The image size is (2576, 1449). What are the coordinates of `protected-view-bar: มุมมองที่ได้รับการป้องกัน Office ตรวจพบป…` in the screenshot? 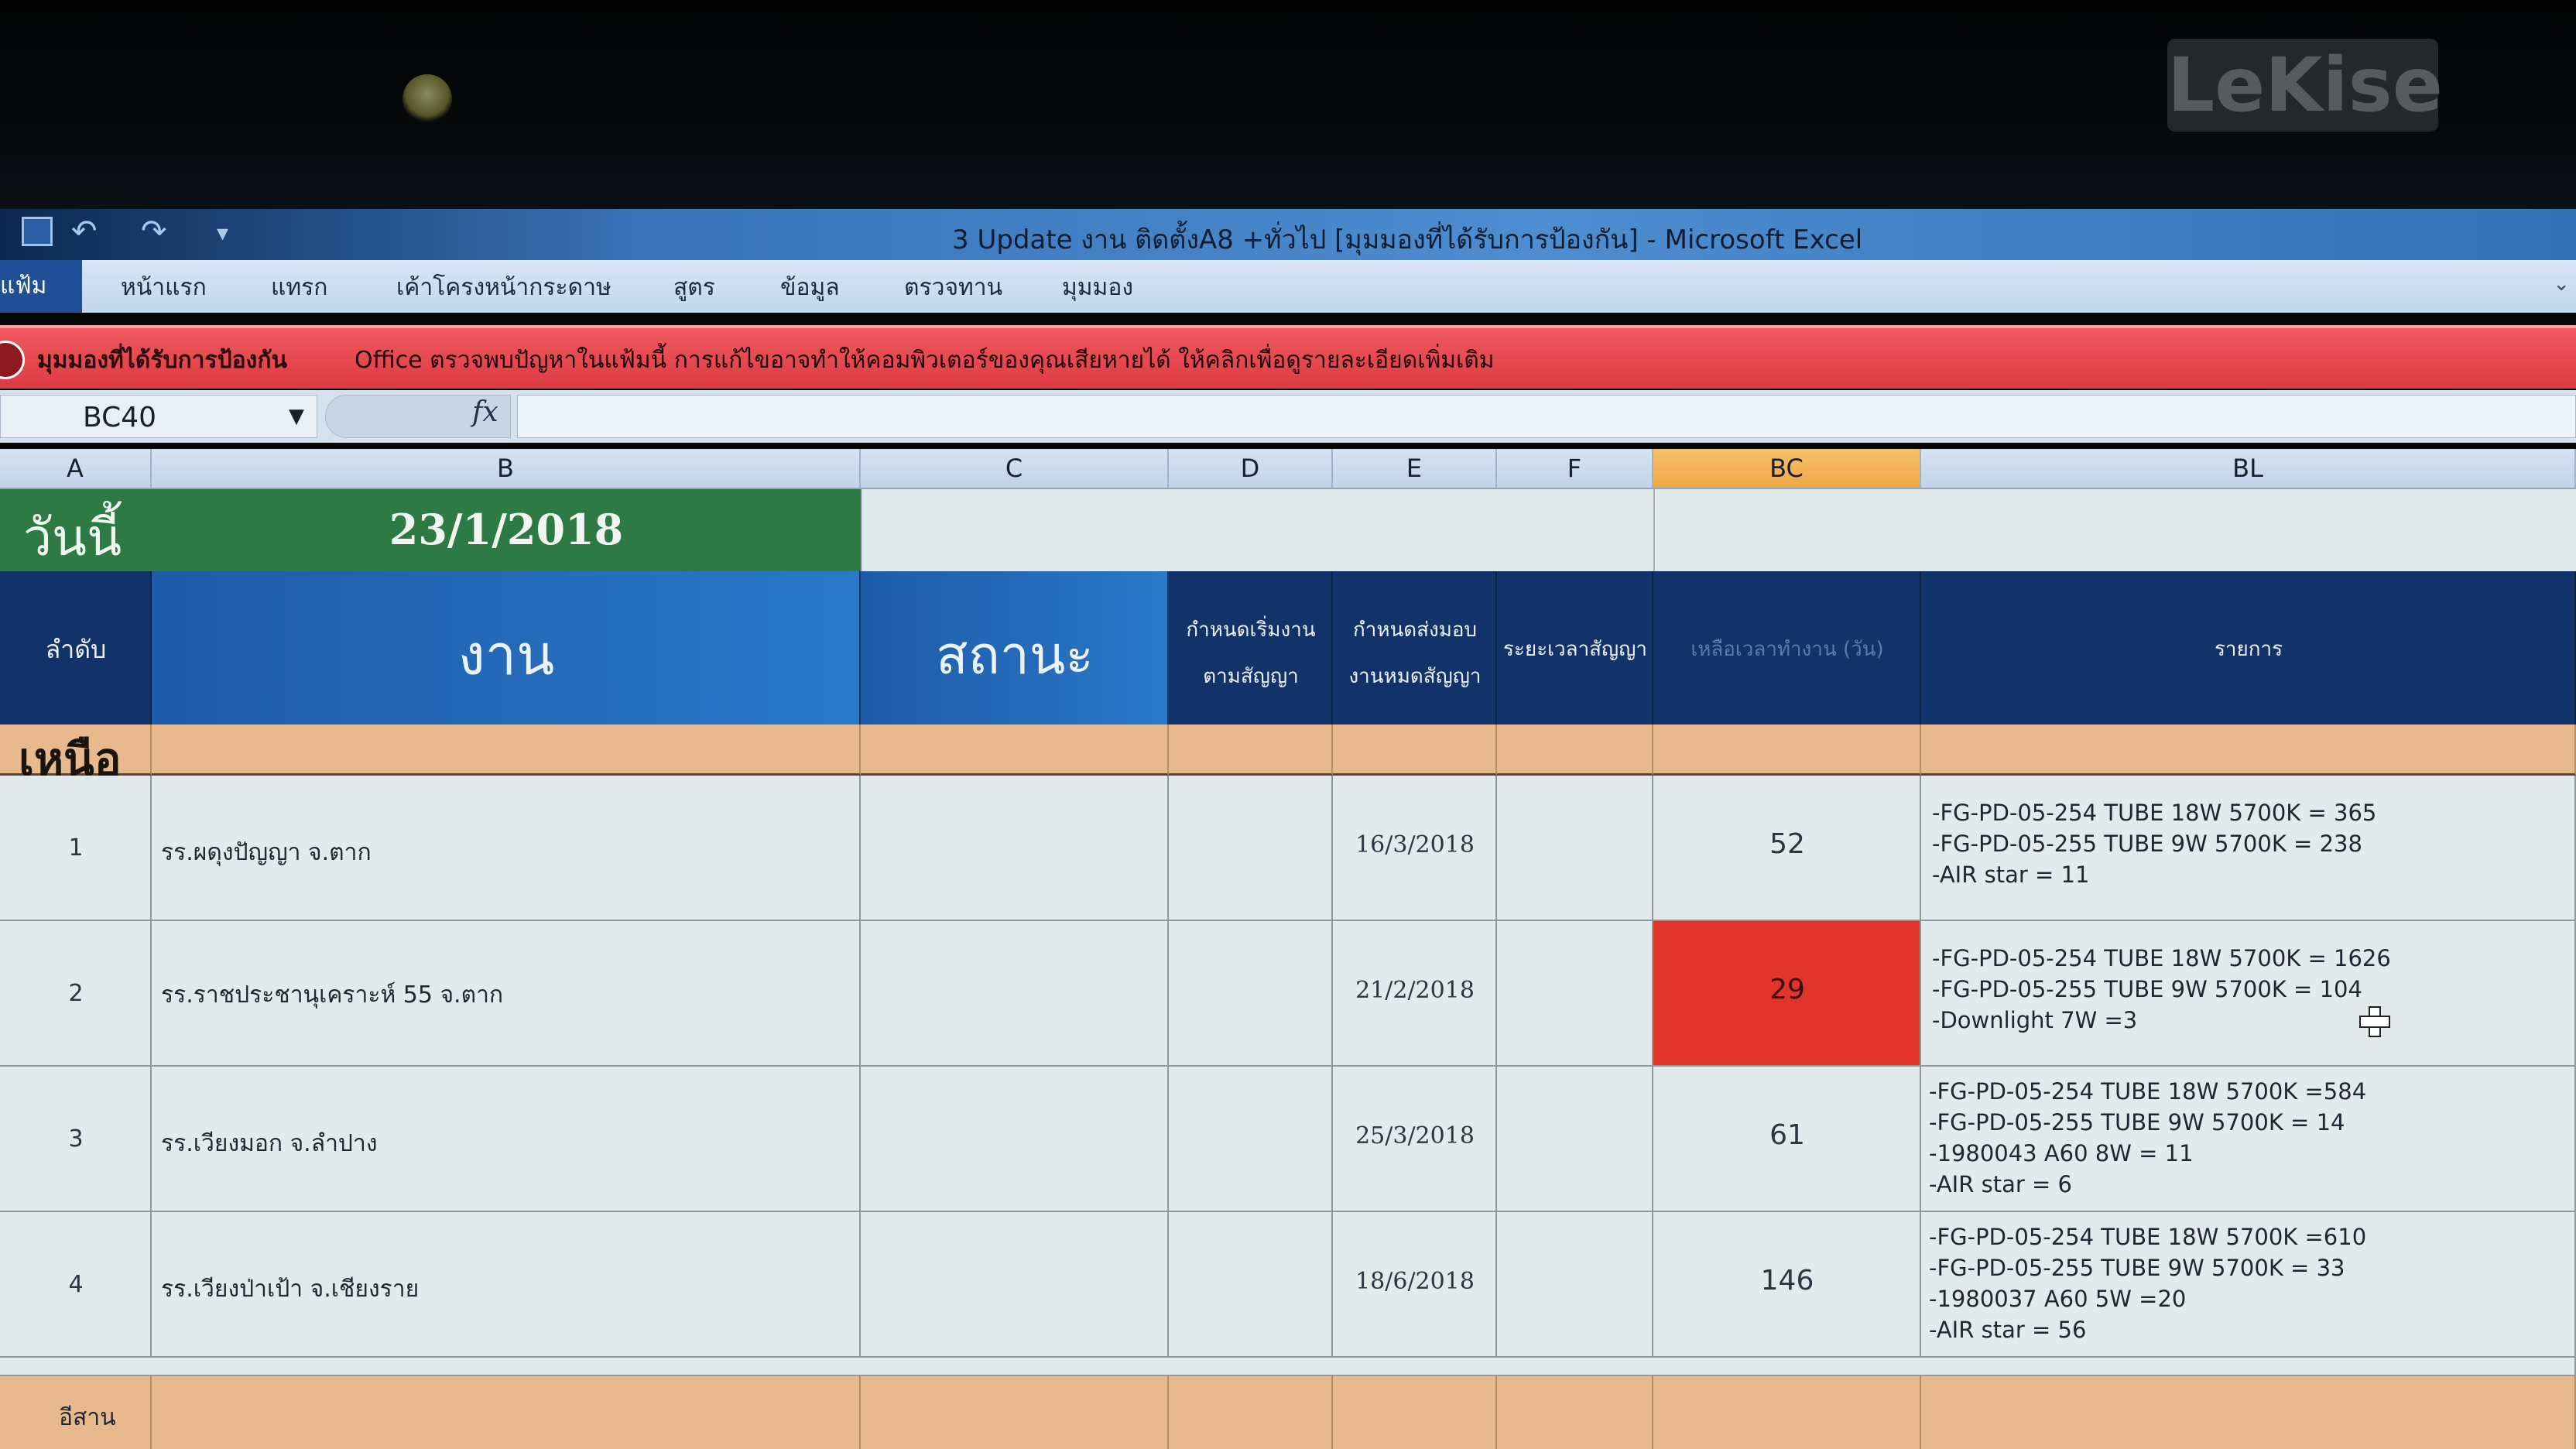 It's located at (1288, 357).